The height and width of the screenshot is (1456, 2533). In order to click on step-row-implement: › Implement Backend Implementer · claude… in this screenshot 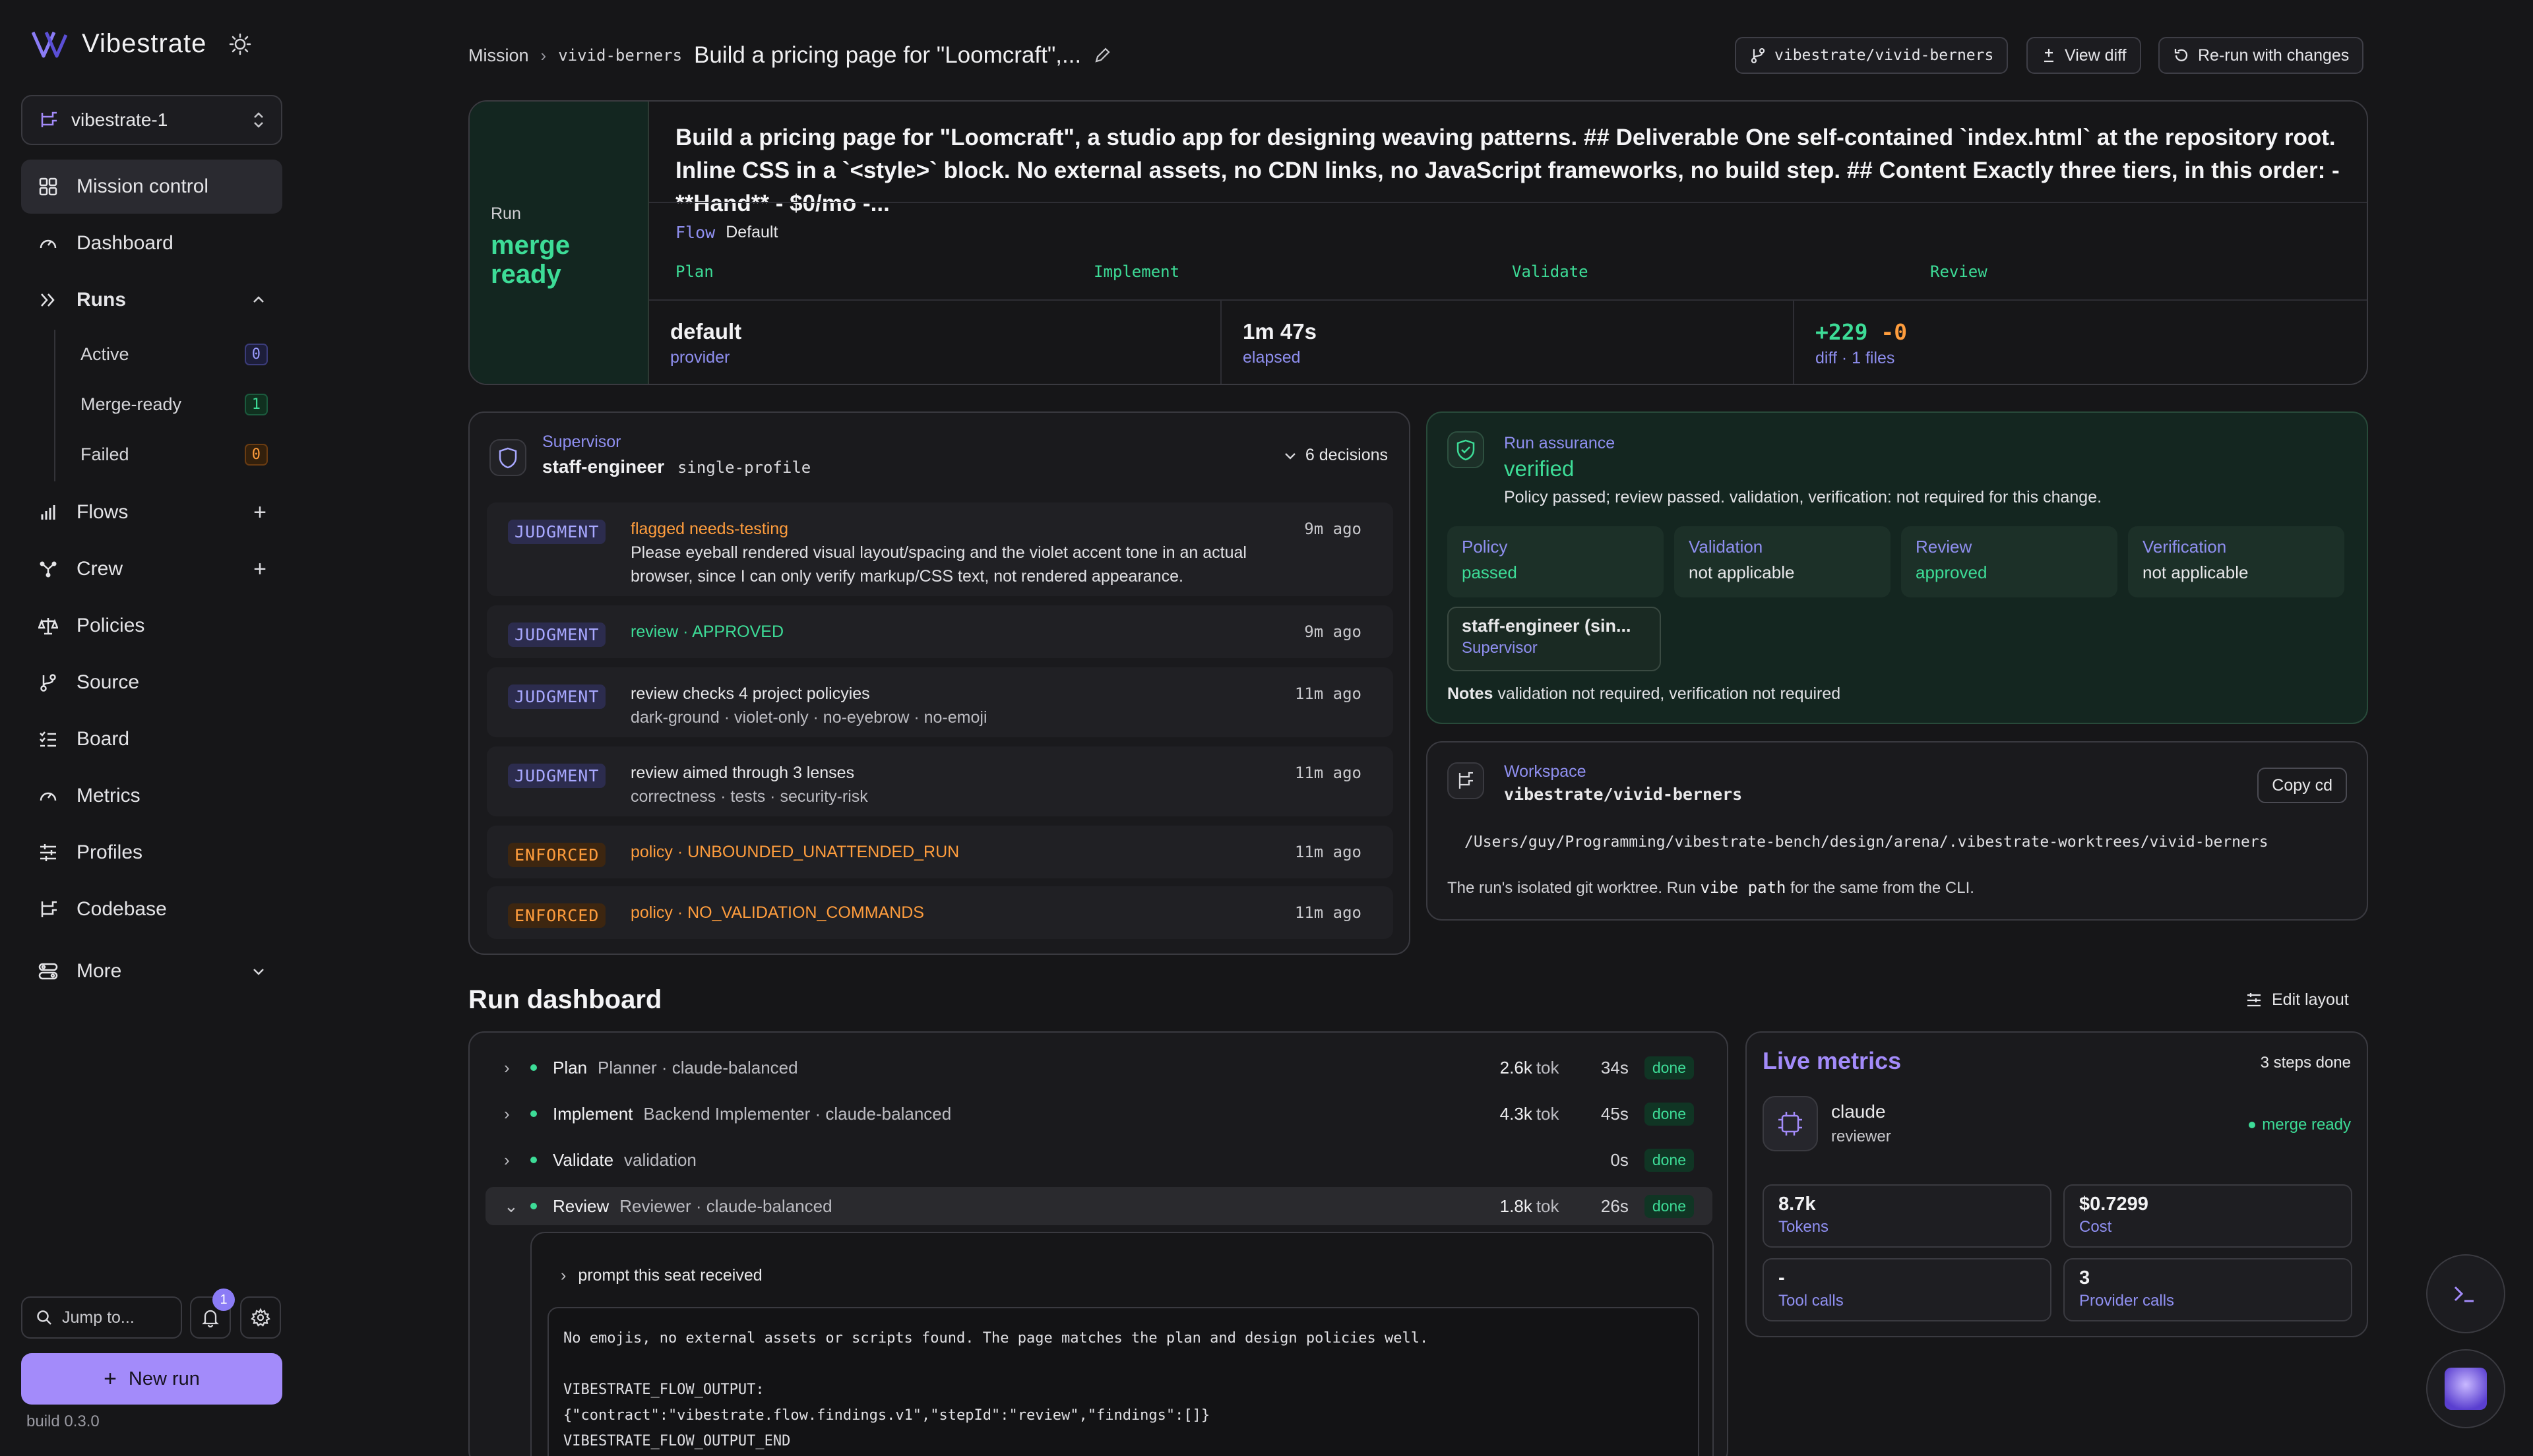, I will do `click(1098, 1114)`.